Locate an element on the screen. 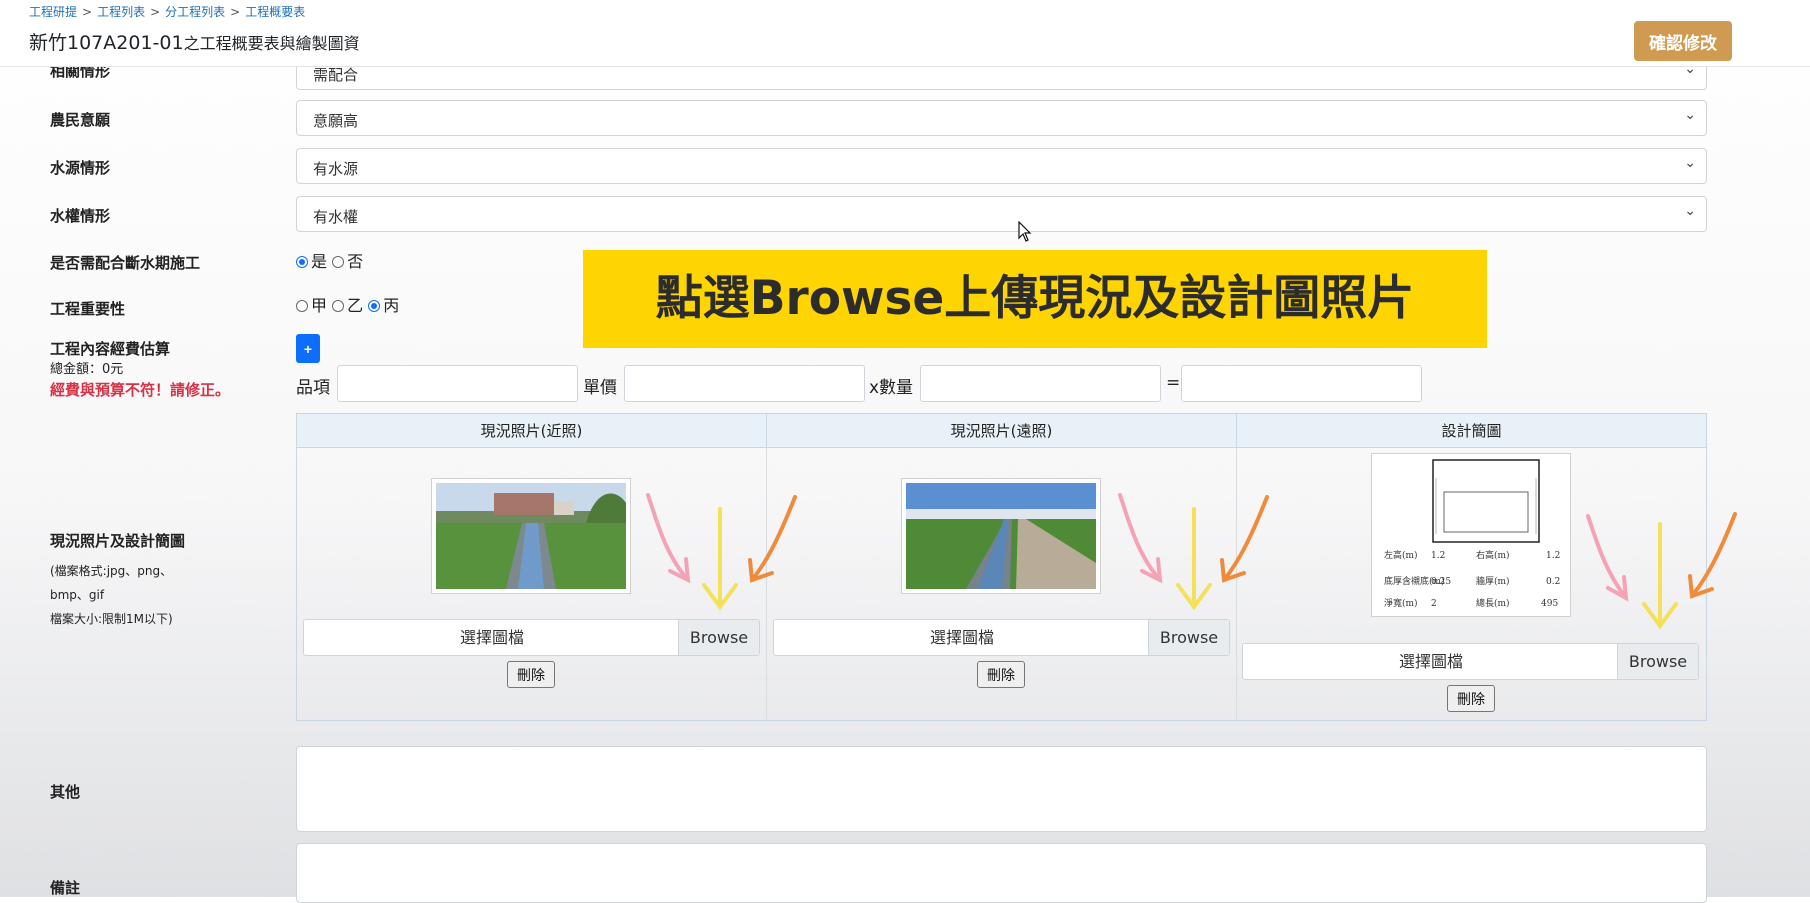 This screenshot has width=1810, height=903. water-rights-value: 有水權 is located at coordinates (336, 217).